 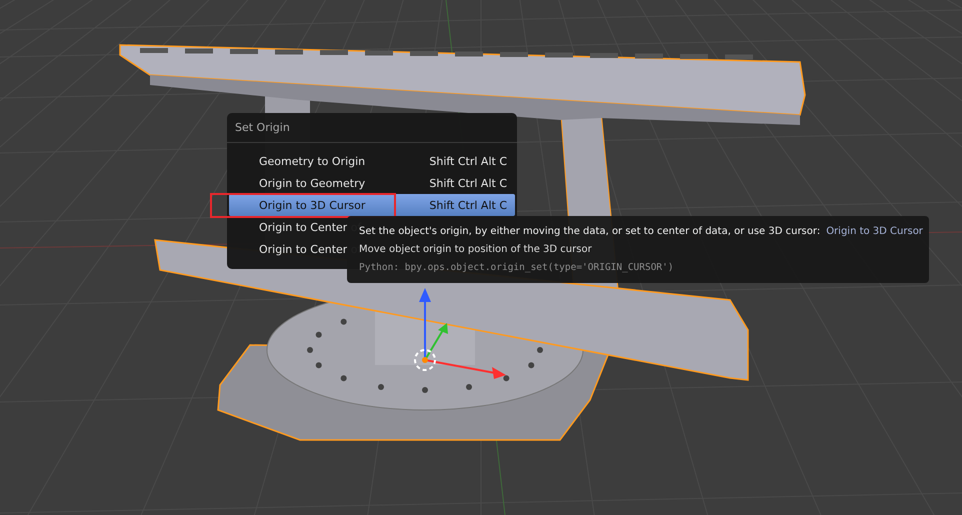 What do you see at coordinates (517, 267) in the screenshot?
I see `python-command: Python: bpy.ops.object.origin_set(type='ORIGIN_CURSOR')` at bounding box center [517, 267].